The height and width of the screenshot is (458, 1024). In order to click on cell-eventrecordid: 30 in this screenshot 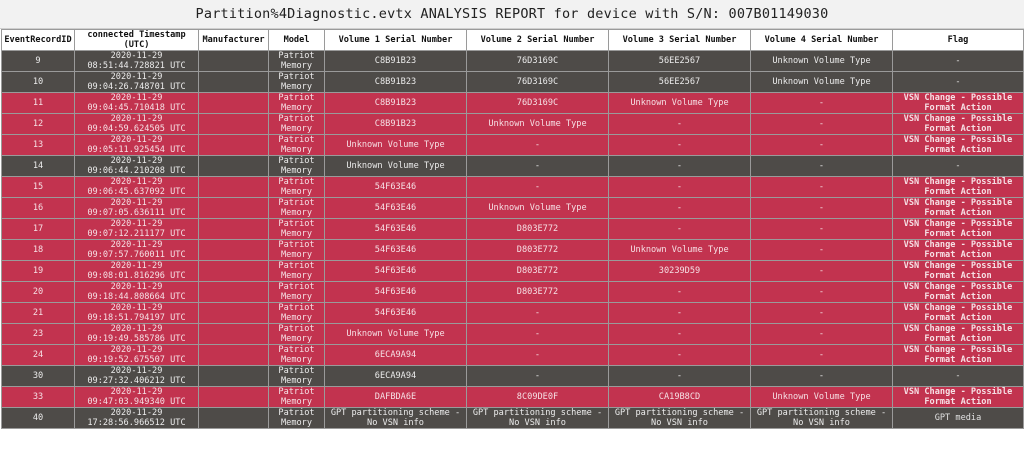, I will do `click(38, 376)`.